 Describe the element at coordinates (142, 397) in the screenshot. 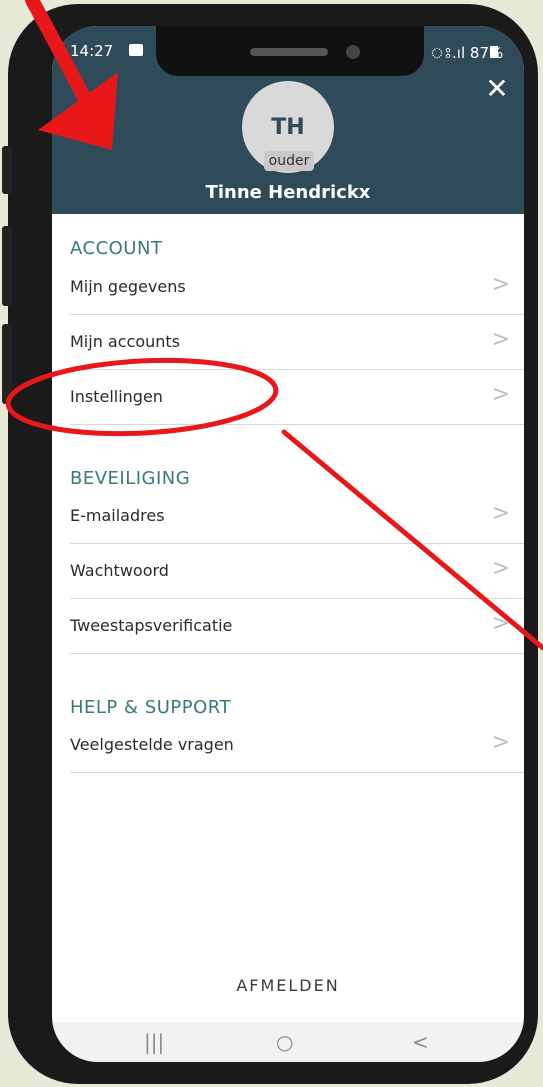

I see `annotation-circle` at that location.